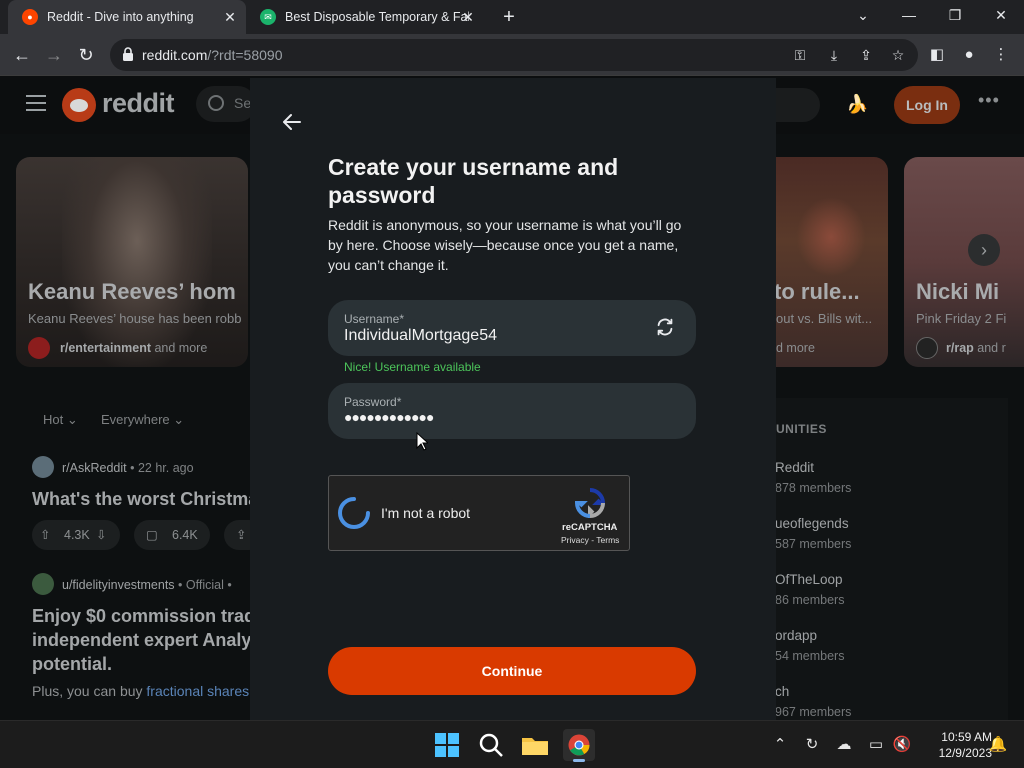  I want to click on post-author: u/fidelityinvestments, so click(118, 585).